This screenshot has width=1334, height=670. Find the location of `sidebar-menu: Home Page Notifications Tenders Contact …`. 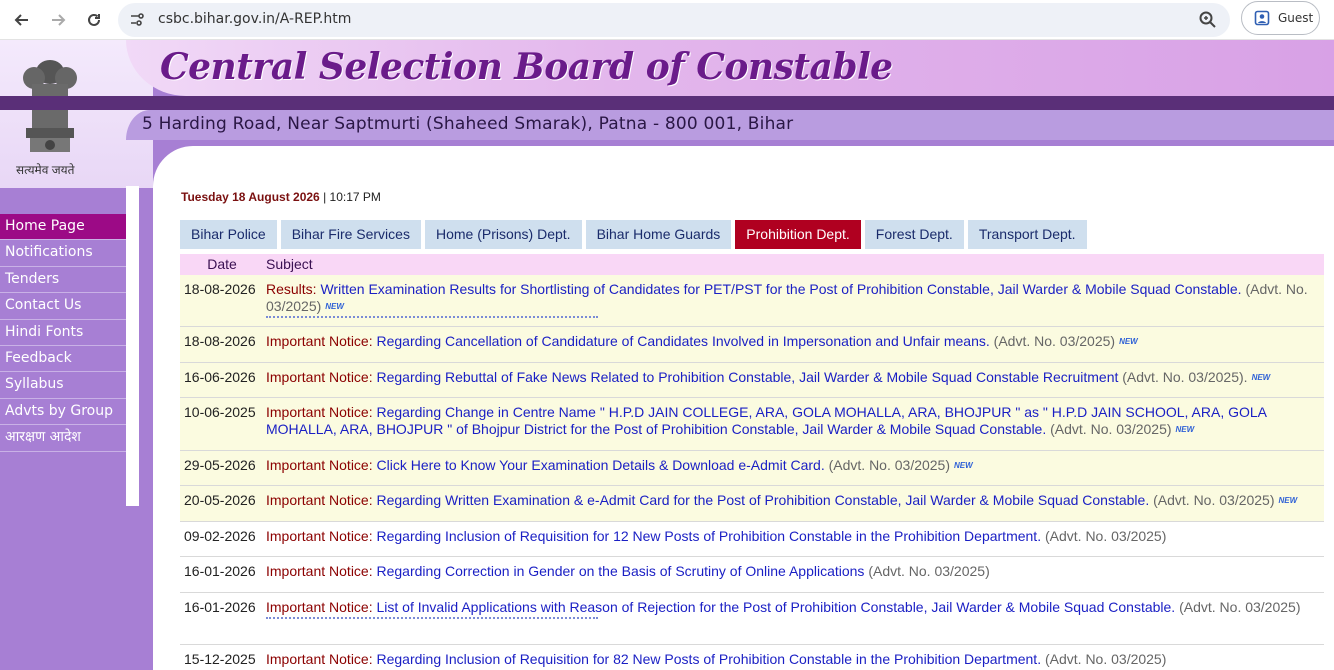

sidebar-menu: Home Page Notifications Tenders Contact … is located at coordinates (63, 333).